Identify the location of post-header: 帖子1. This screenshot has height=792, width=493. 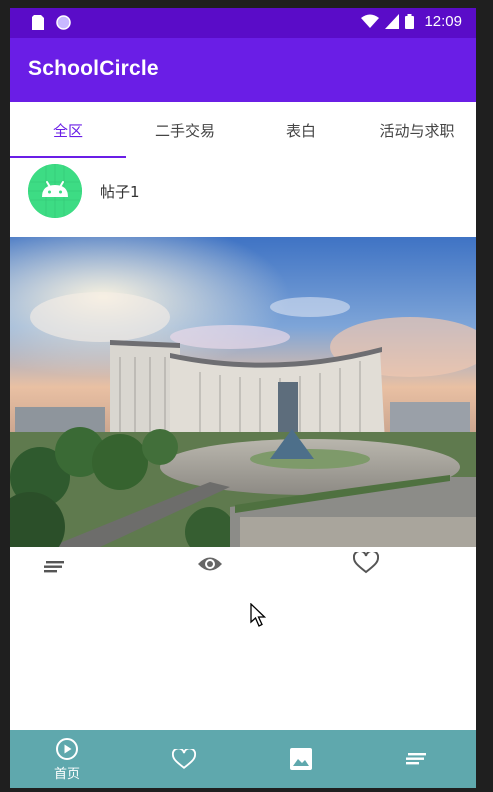
(243, 197).